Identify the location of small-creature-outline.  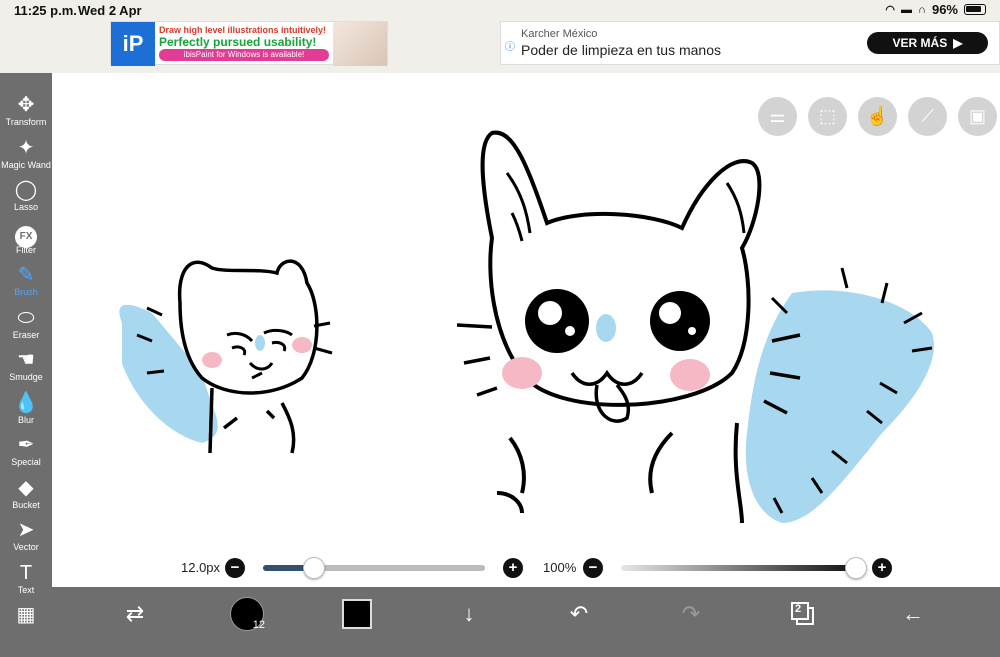
(248, 327).